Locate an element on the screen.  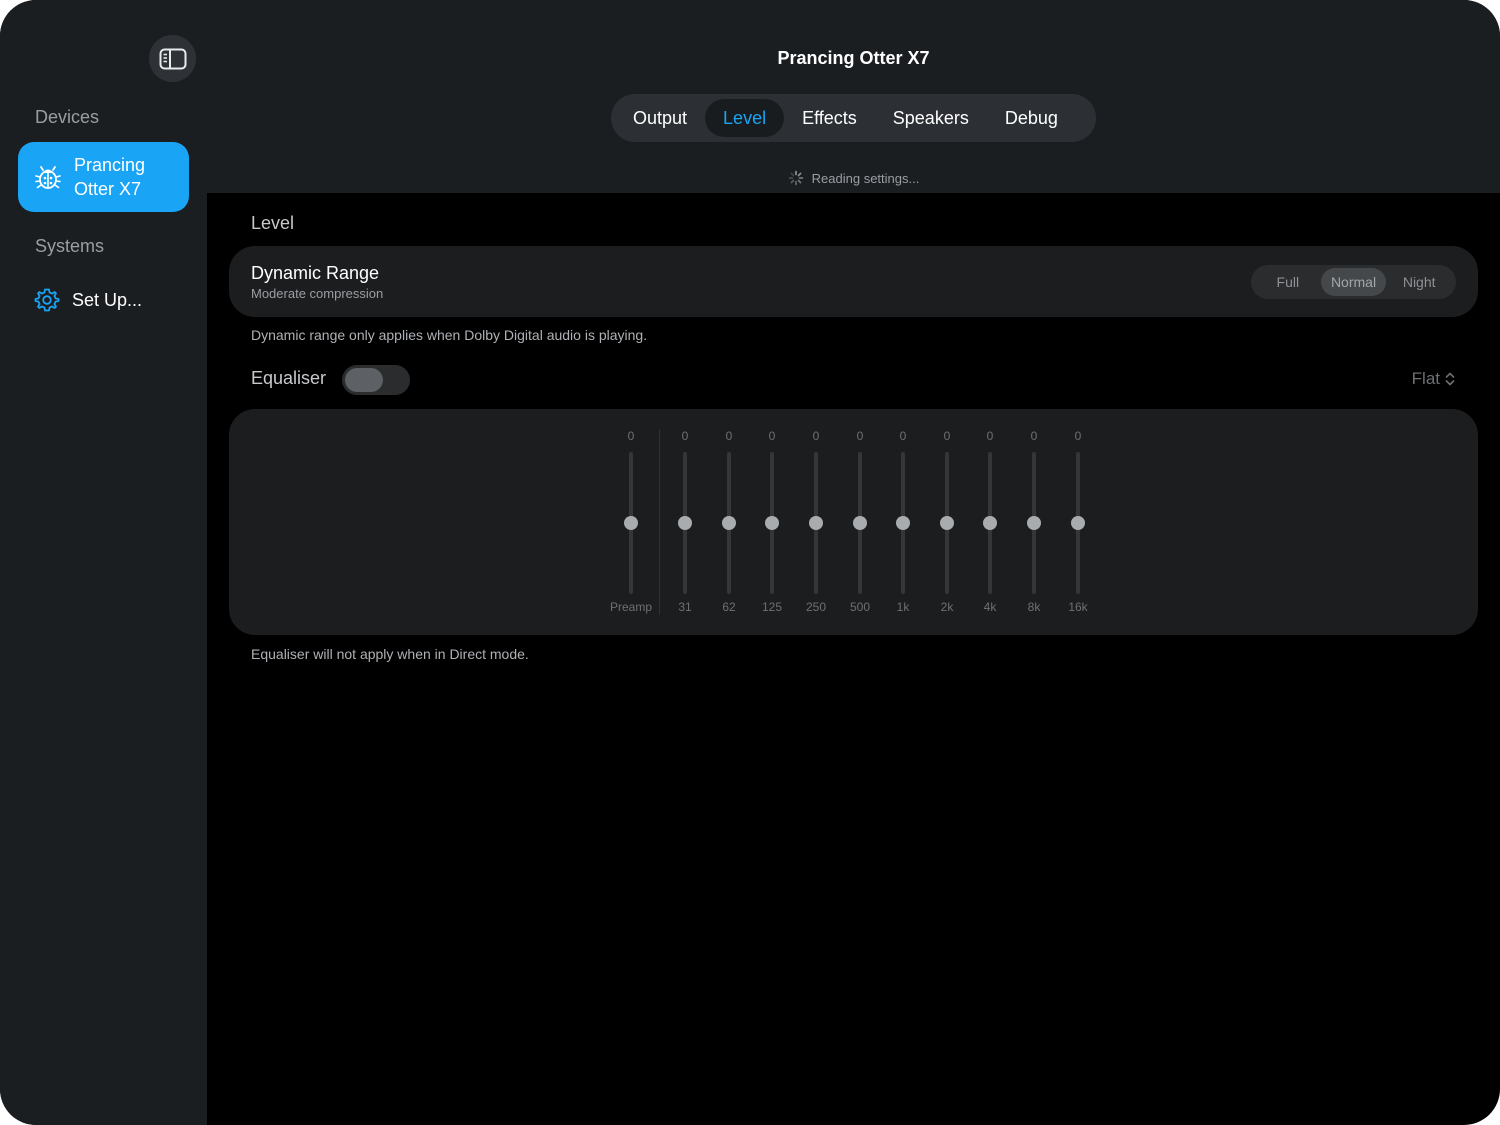
eq-band-31: 0 31 is located at coordinates (685, 524).